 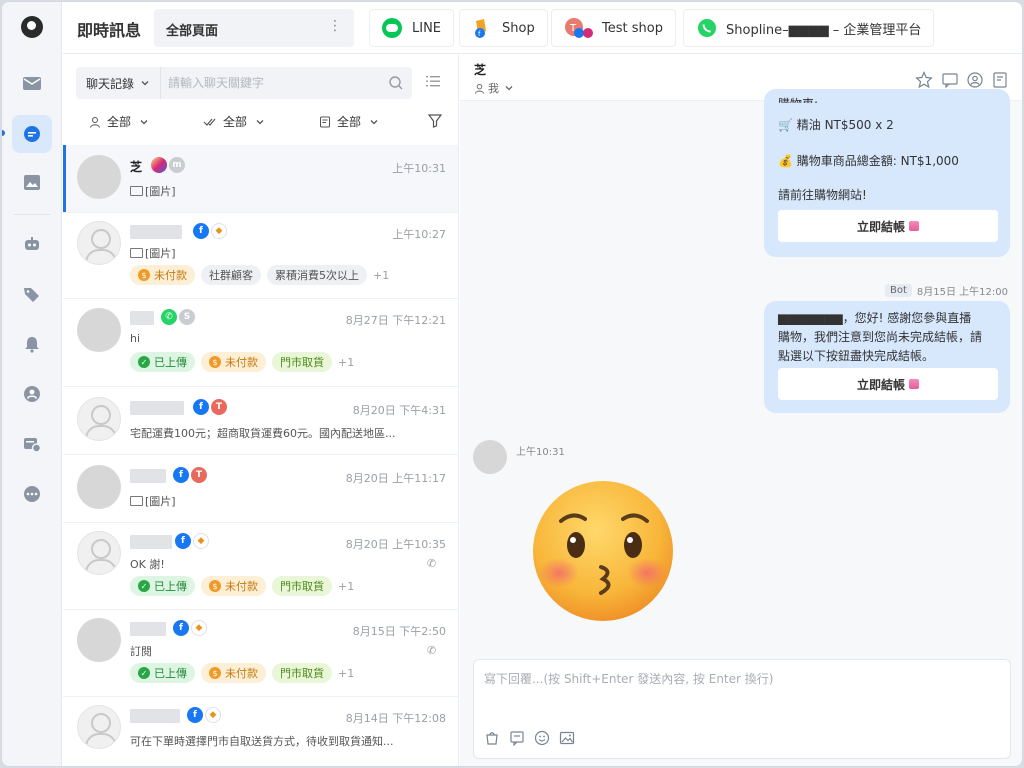 What do you see at coordinates (393, 28) in the screenshot?
I see `line-icon` at bounding box center [393, 28].